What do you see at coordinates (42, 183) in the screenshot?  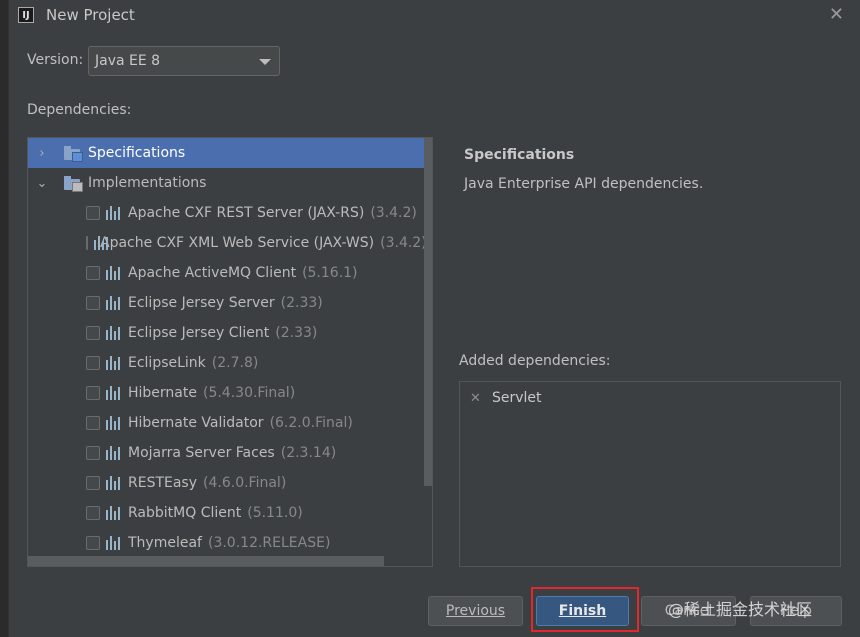 I see `chevron-down-icon: ⌄` at bounding box center [42, 183].